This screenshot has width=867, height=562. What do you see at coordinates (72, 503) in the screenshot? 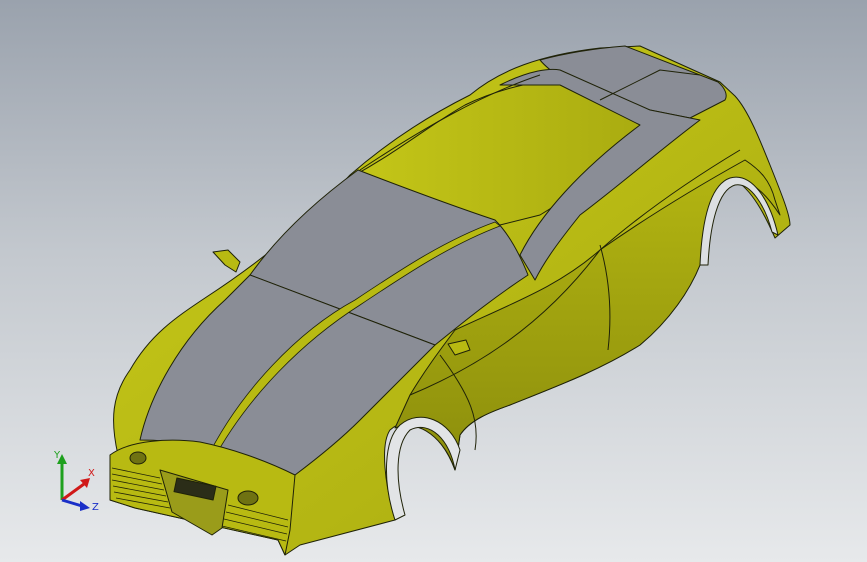
I see `triad-z-axis` at bounding box center [72, 503].